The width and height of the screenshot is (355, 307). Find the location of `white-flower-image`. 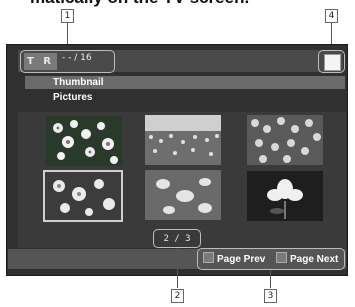

white-flower-image is located at coordinates (285, 196).